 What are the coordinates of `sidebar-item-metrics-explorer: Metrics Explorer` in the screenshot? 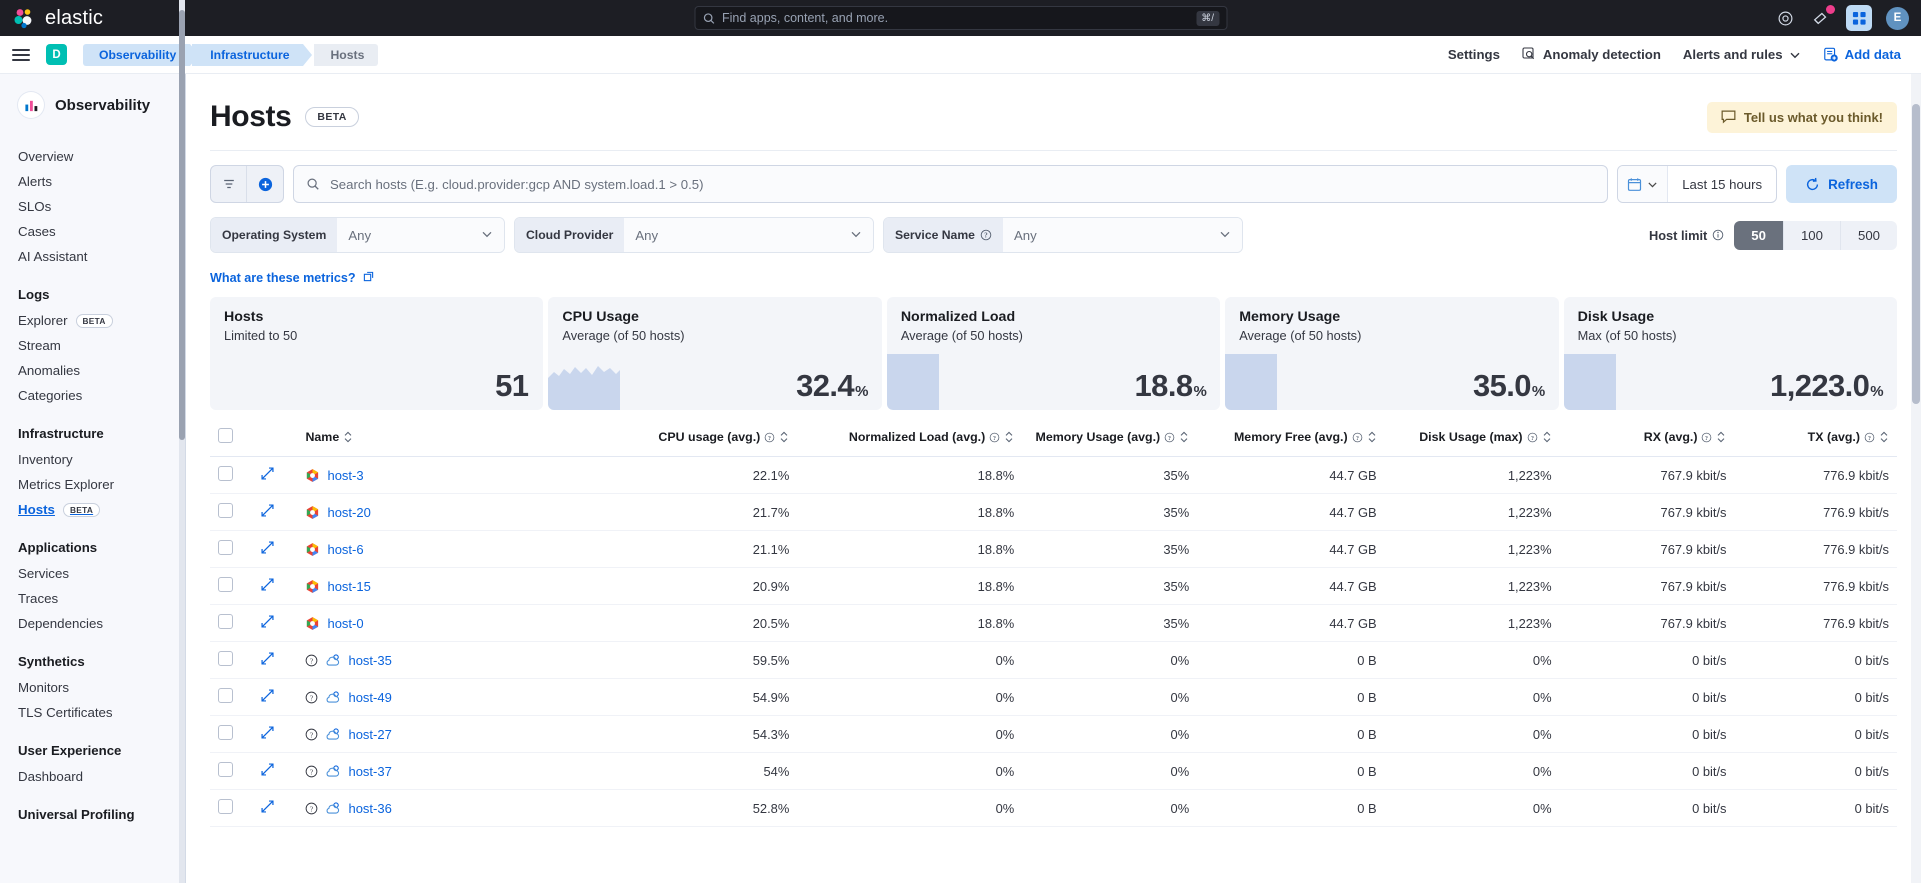 It's located at (92, 484).